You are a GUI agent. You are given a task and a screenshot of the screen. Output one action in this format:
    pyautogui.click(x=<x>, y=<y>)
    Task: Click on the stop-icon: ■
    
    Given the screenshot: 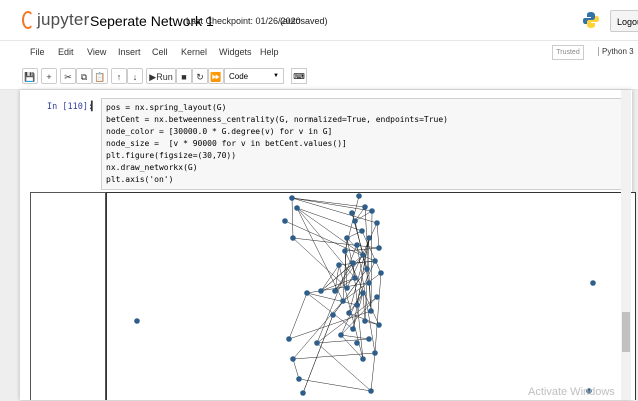 What is the action you would take?
    pyautogui.click(x=184, y=77)
    